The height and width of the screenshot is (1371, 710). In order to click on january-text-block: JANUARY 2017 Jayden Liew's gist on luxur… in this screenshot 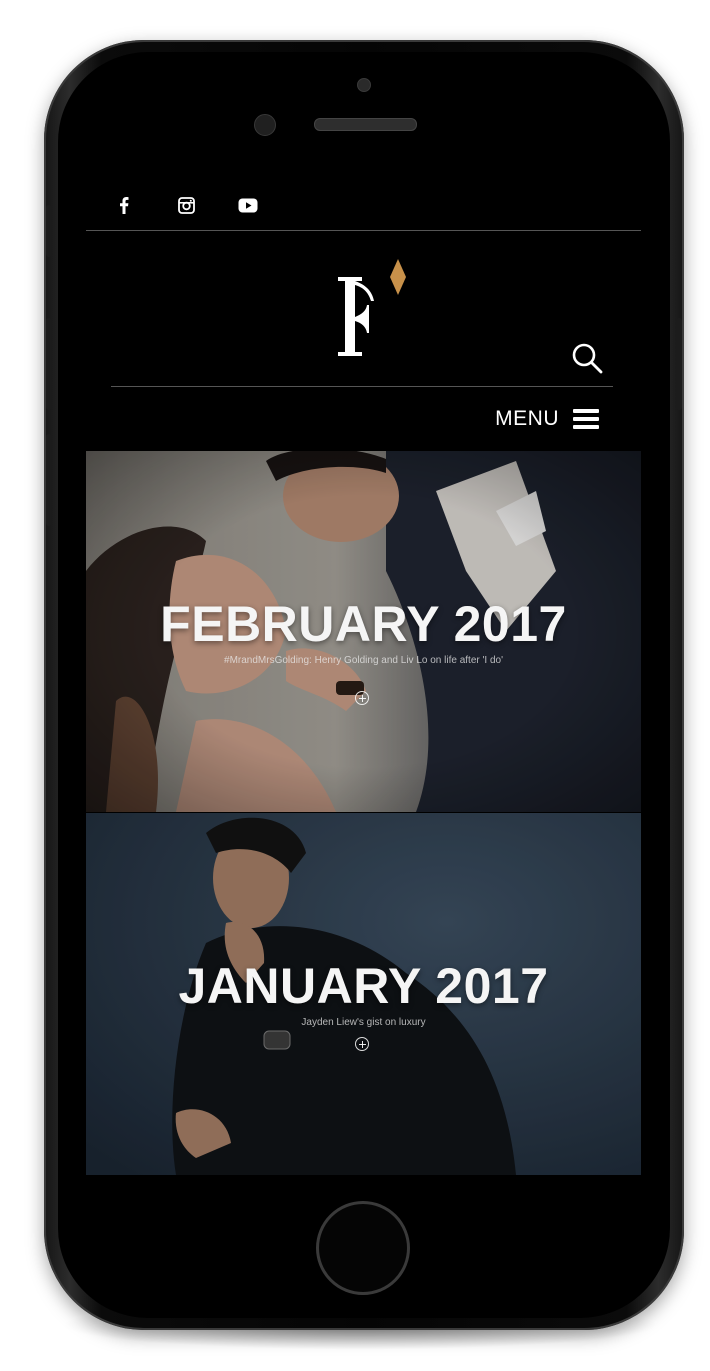, I will do `click(363, 994)`.